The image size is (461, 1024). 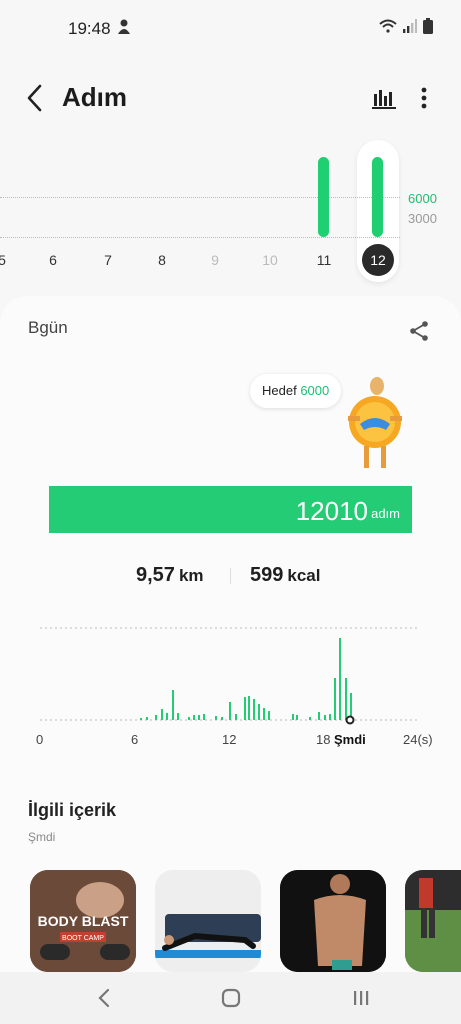 I want to click on day-label: 5, so click(x=8, y=260).